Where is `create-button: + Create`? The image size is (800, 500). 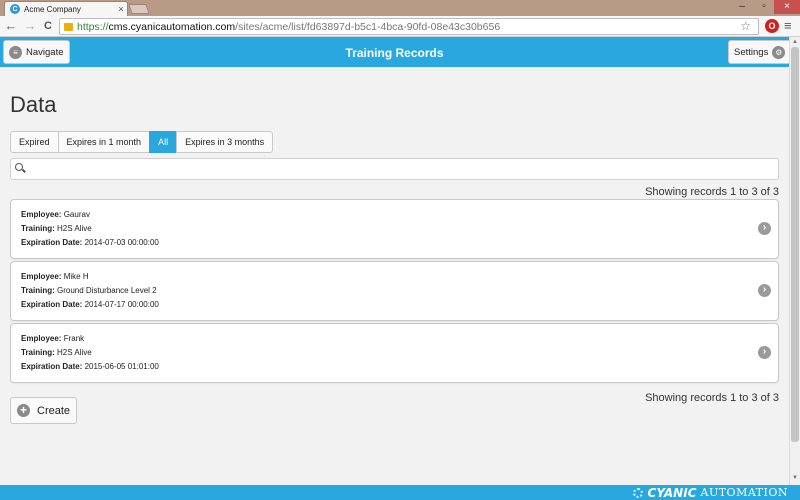 create-button: + Create is located at coordinates (43, 410).